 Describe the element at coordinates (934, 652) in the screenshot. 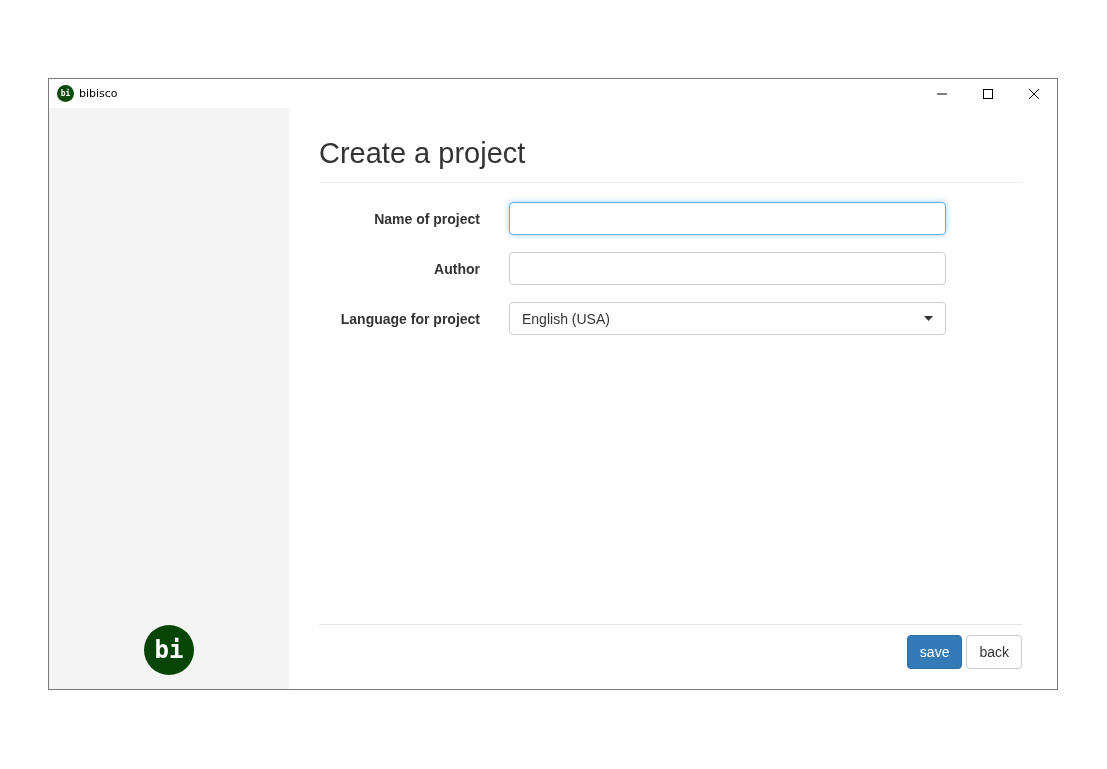

I see `save-button: save` at that location.